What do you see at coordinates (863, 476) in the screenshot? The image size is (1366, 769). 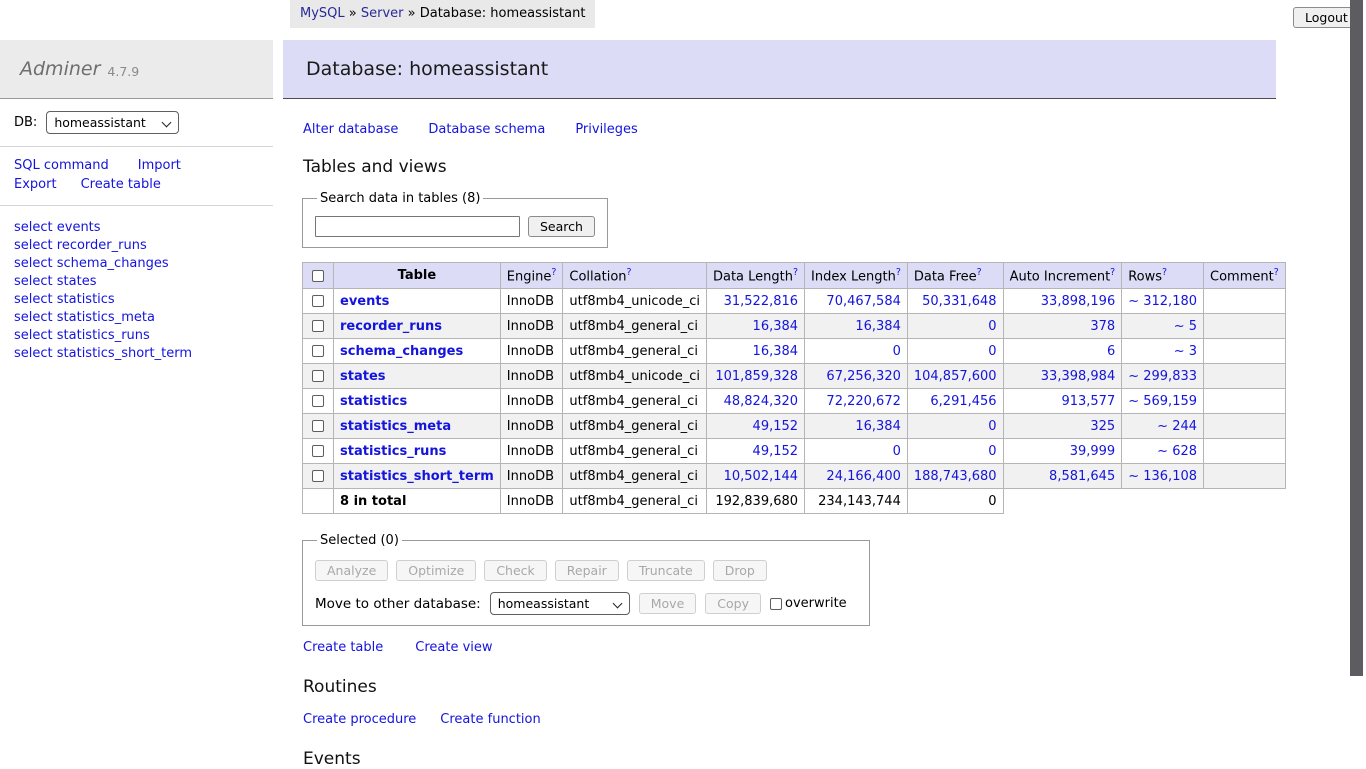 I see `index-length-cell-link: 24,166,400` at bounding box center [863, 476].